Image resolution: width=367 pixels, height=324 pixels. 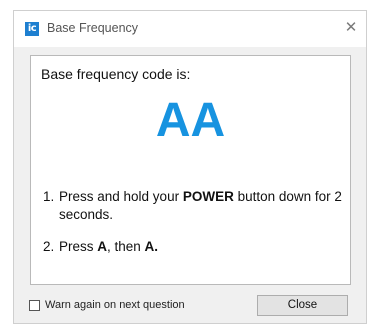 What do you see at coordinates (34, 305) in the screenshot?
I see `warn-again-checkbox` at bounding box center [34, 305].